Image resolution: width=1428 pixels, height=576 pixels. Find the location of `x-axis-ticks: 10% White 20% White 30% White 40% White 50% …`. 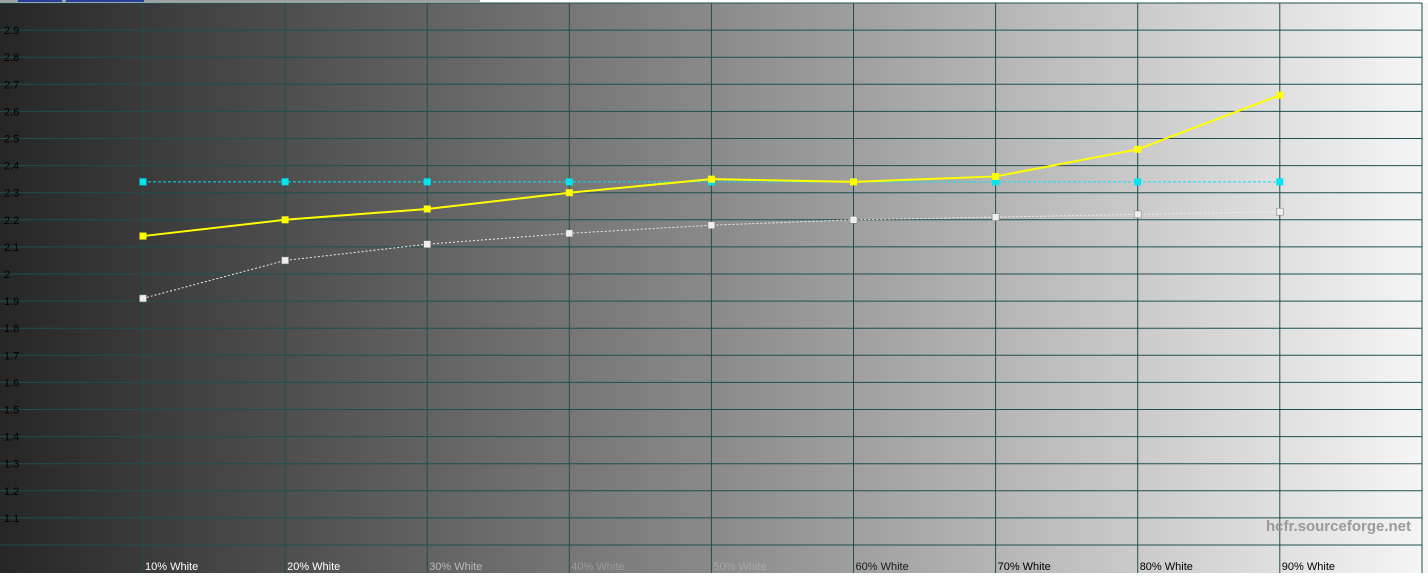

x-axis-ticks: 10% White 20% White 30% White 40% White 50% … is located at coordinates (740, 567).